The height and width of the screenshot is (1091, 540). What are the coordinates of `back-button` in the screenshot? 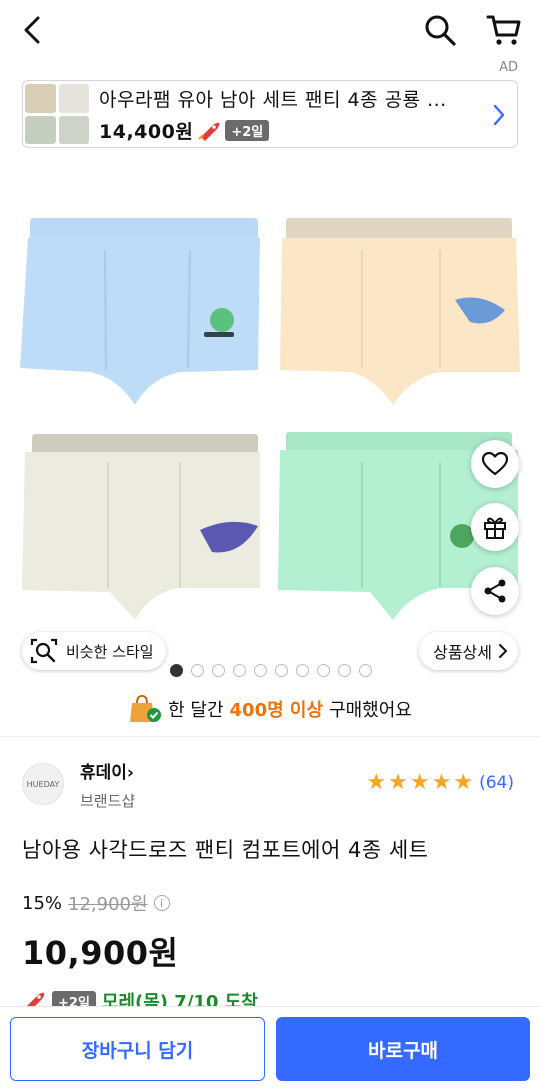 It's located at (32, 30).